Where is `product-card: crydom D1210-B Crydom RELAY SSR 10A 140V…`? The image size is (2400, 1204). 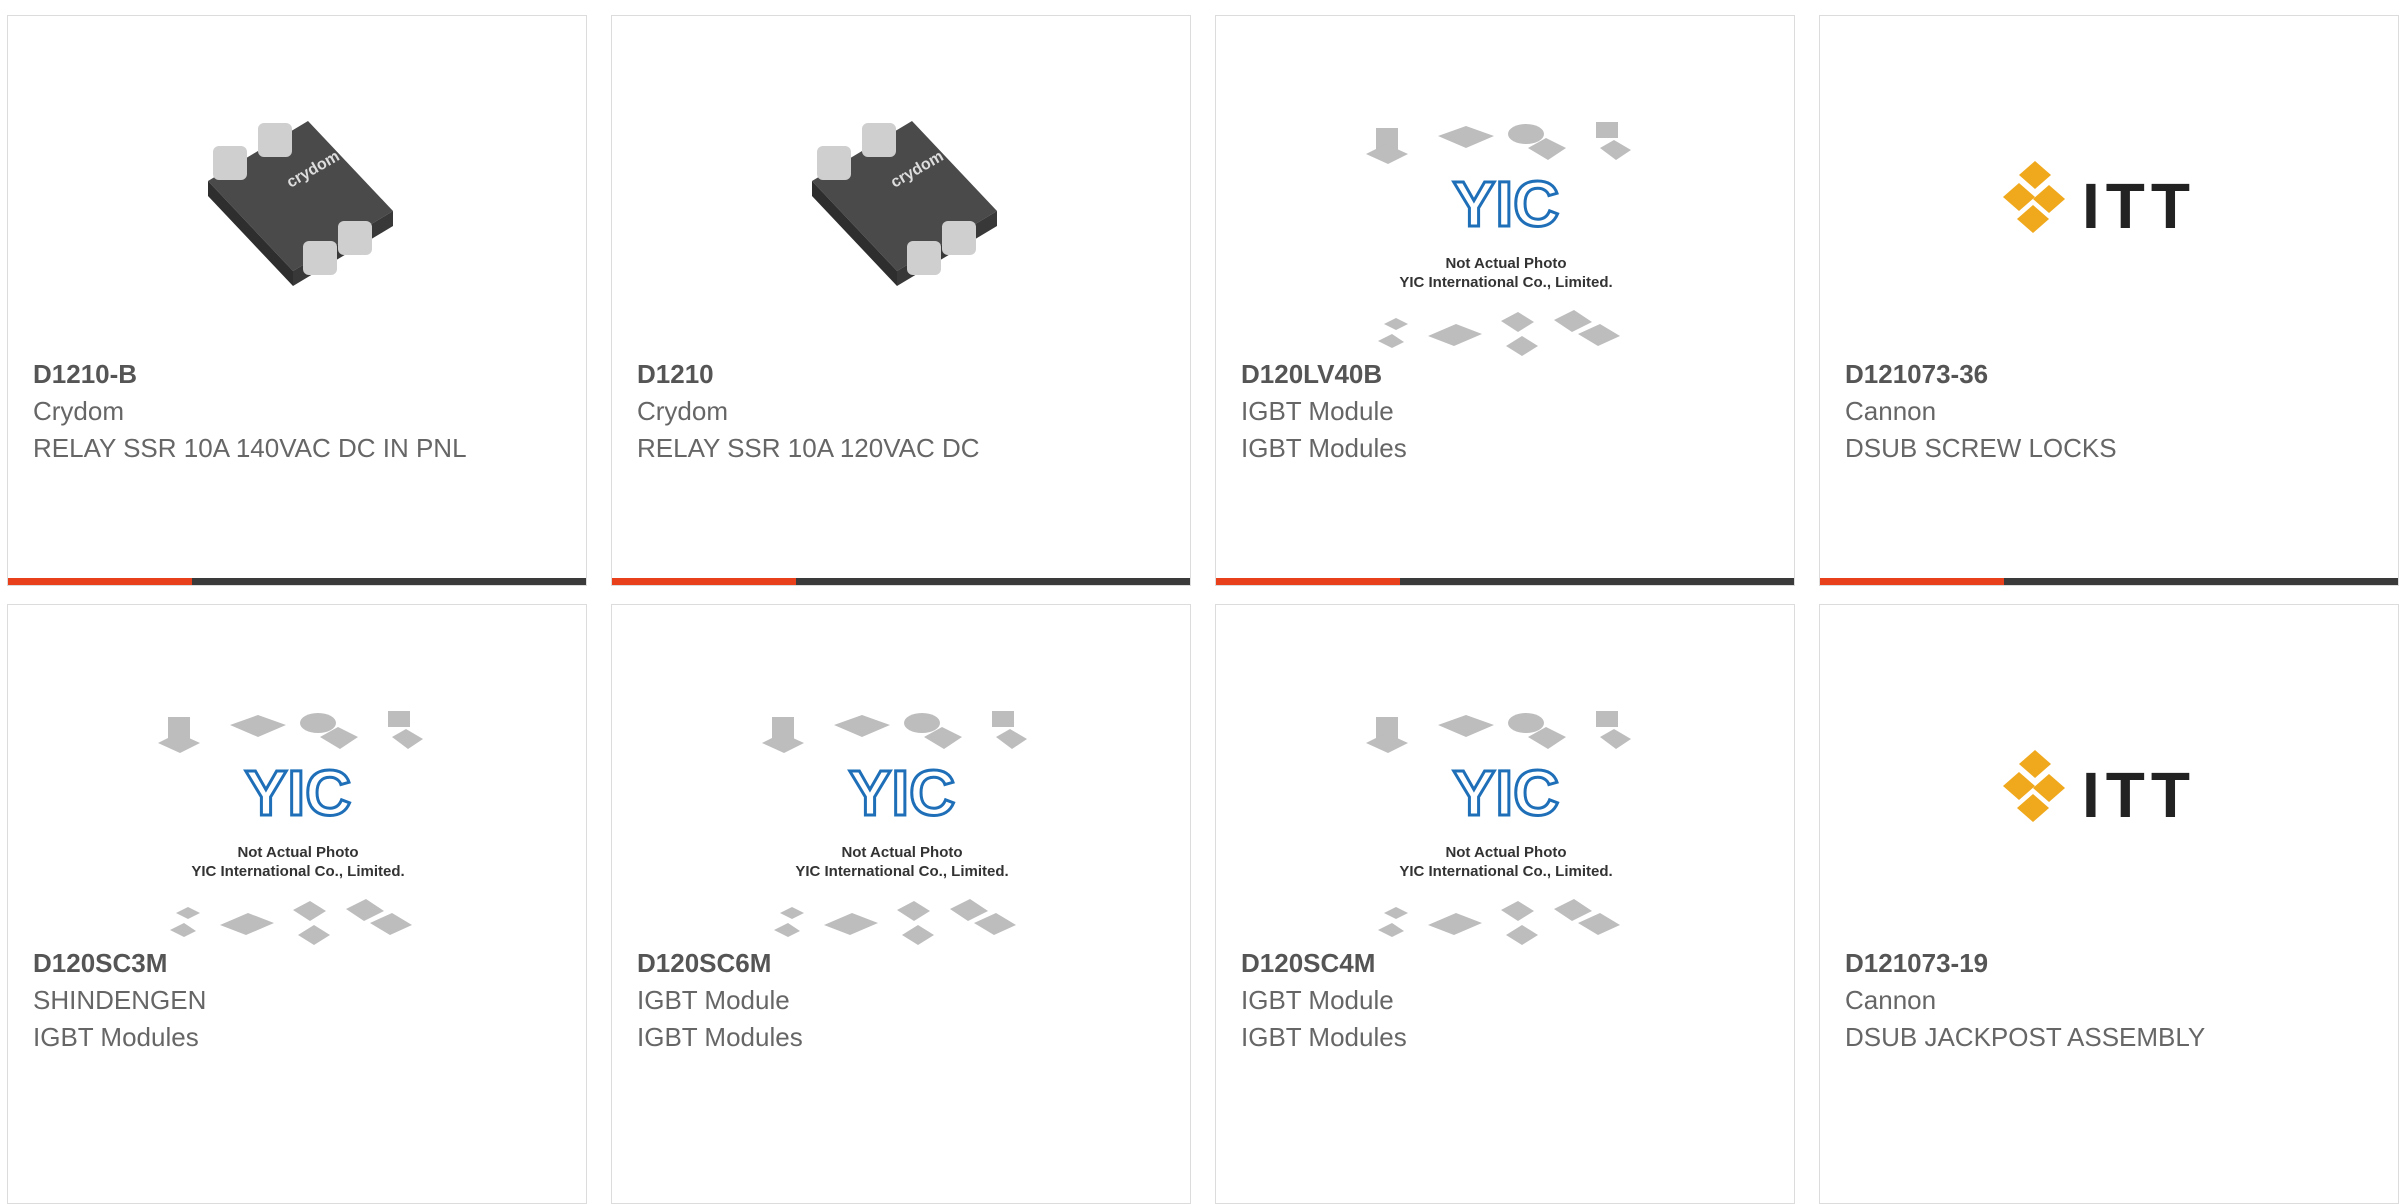
product-card: crydom D1210-B Crydom RELAY SSR 10A 140V… is located at coordinates (297, 300).